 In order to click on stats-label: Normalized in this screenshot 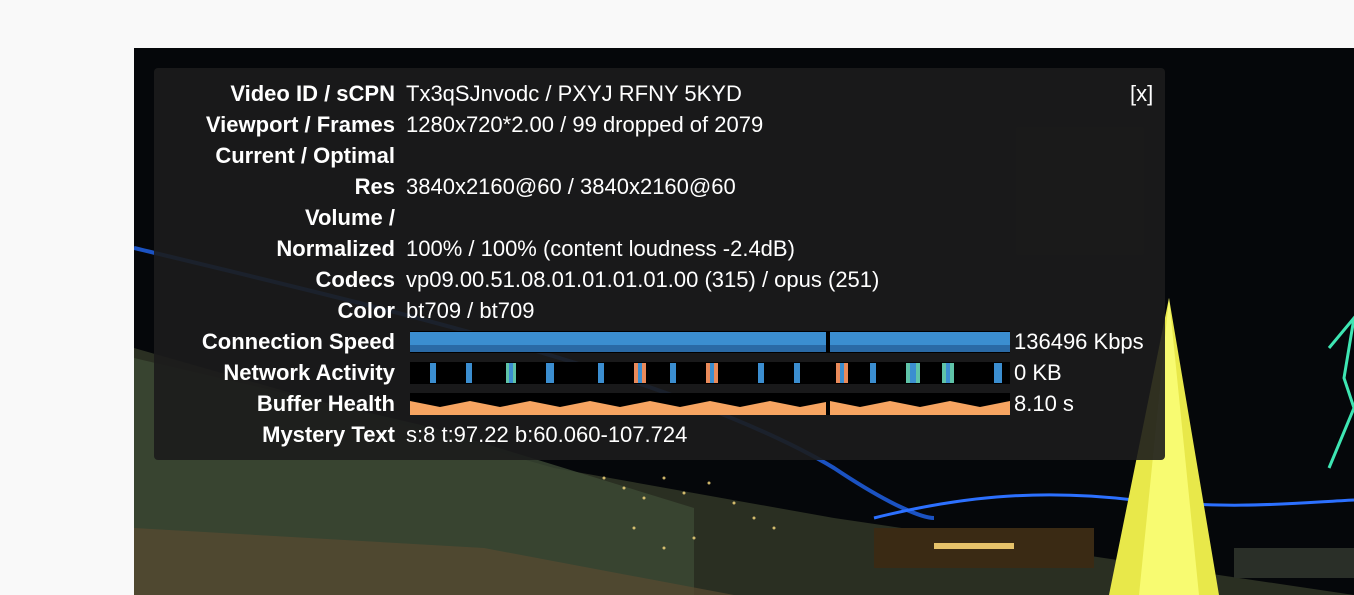, I will do `click(335, 248)`.